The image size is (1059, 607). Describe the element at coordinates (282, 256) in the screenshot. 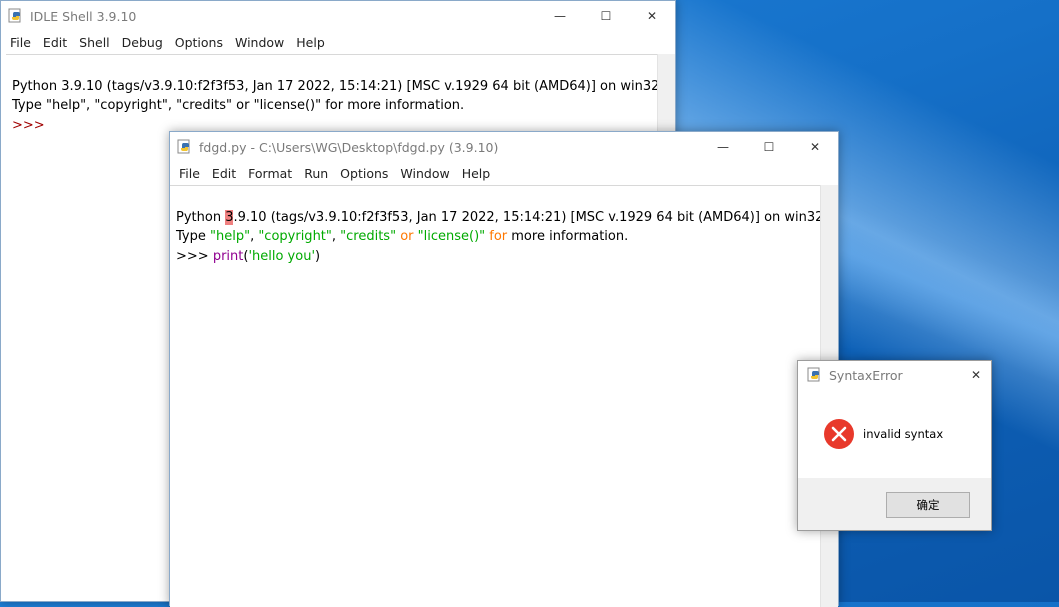

I see `string-token: 'hello you'` at that location.